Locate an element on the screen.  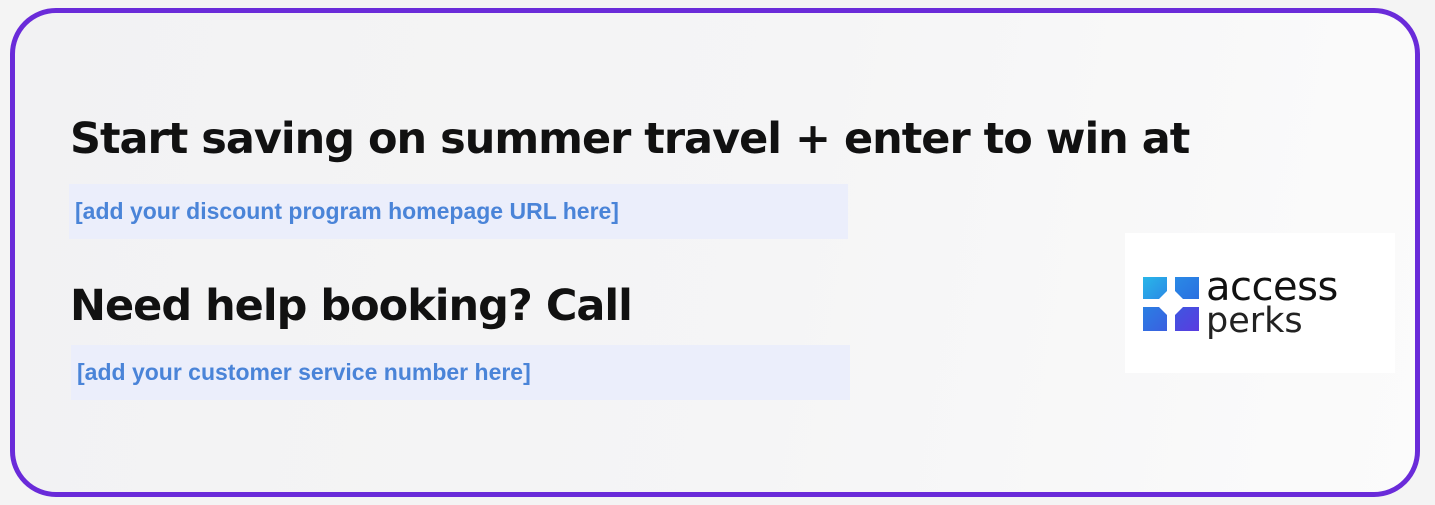
logo-word-perks: perks is located at coordinates (1254, 321).